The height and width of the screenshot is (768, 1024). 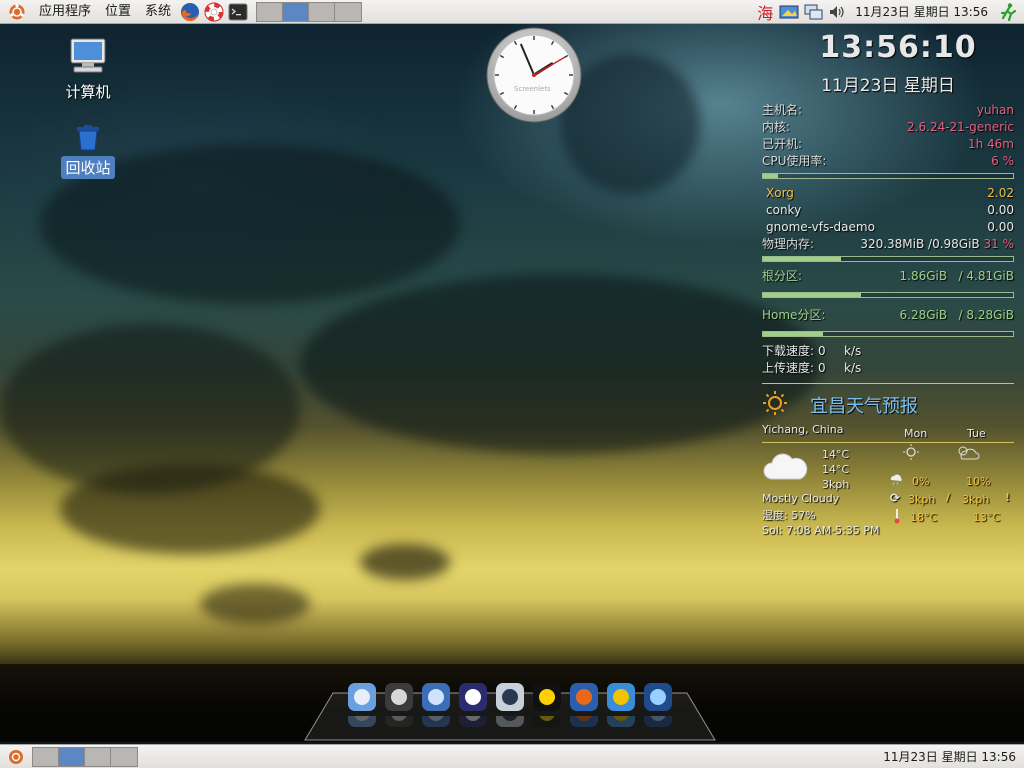 I want to click on weather-title: 宜昌天气预报, so click(x=864, y=406).